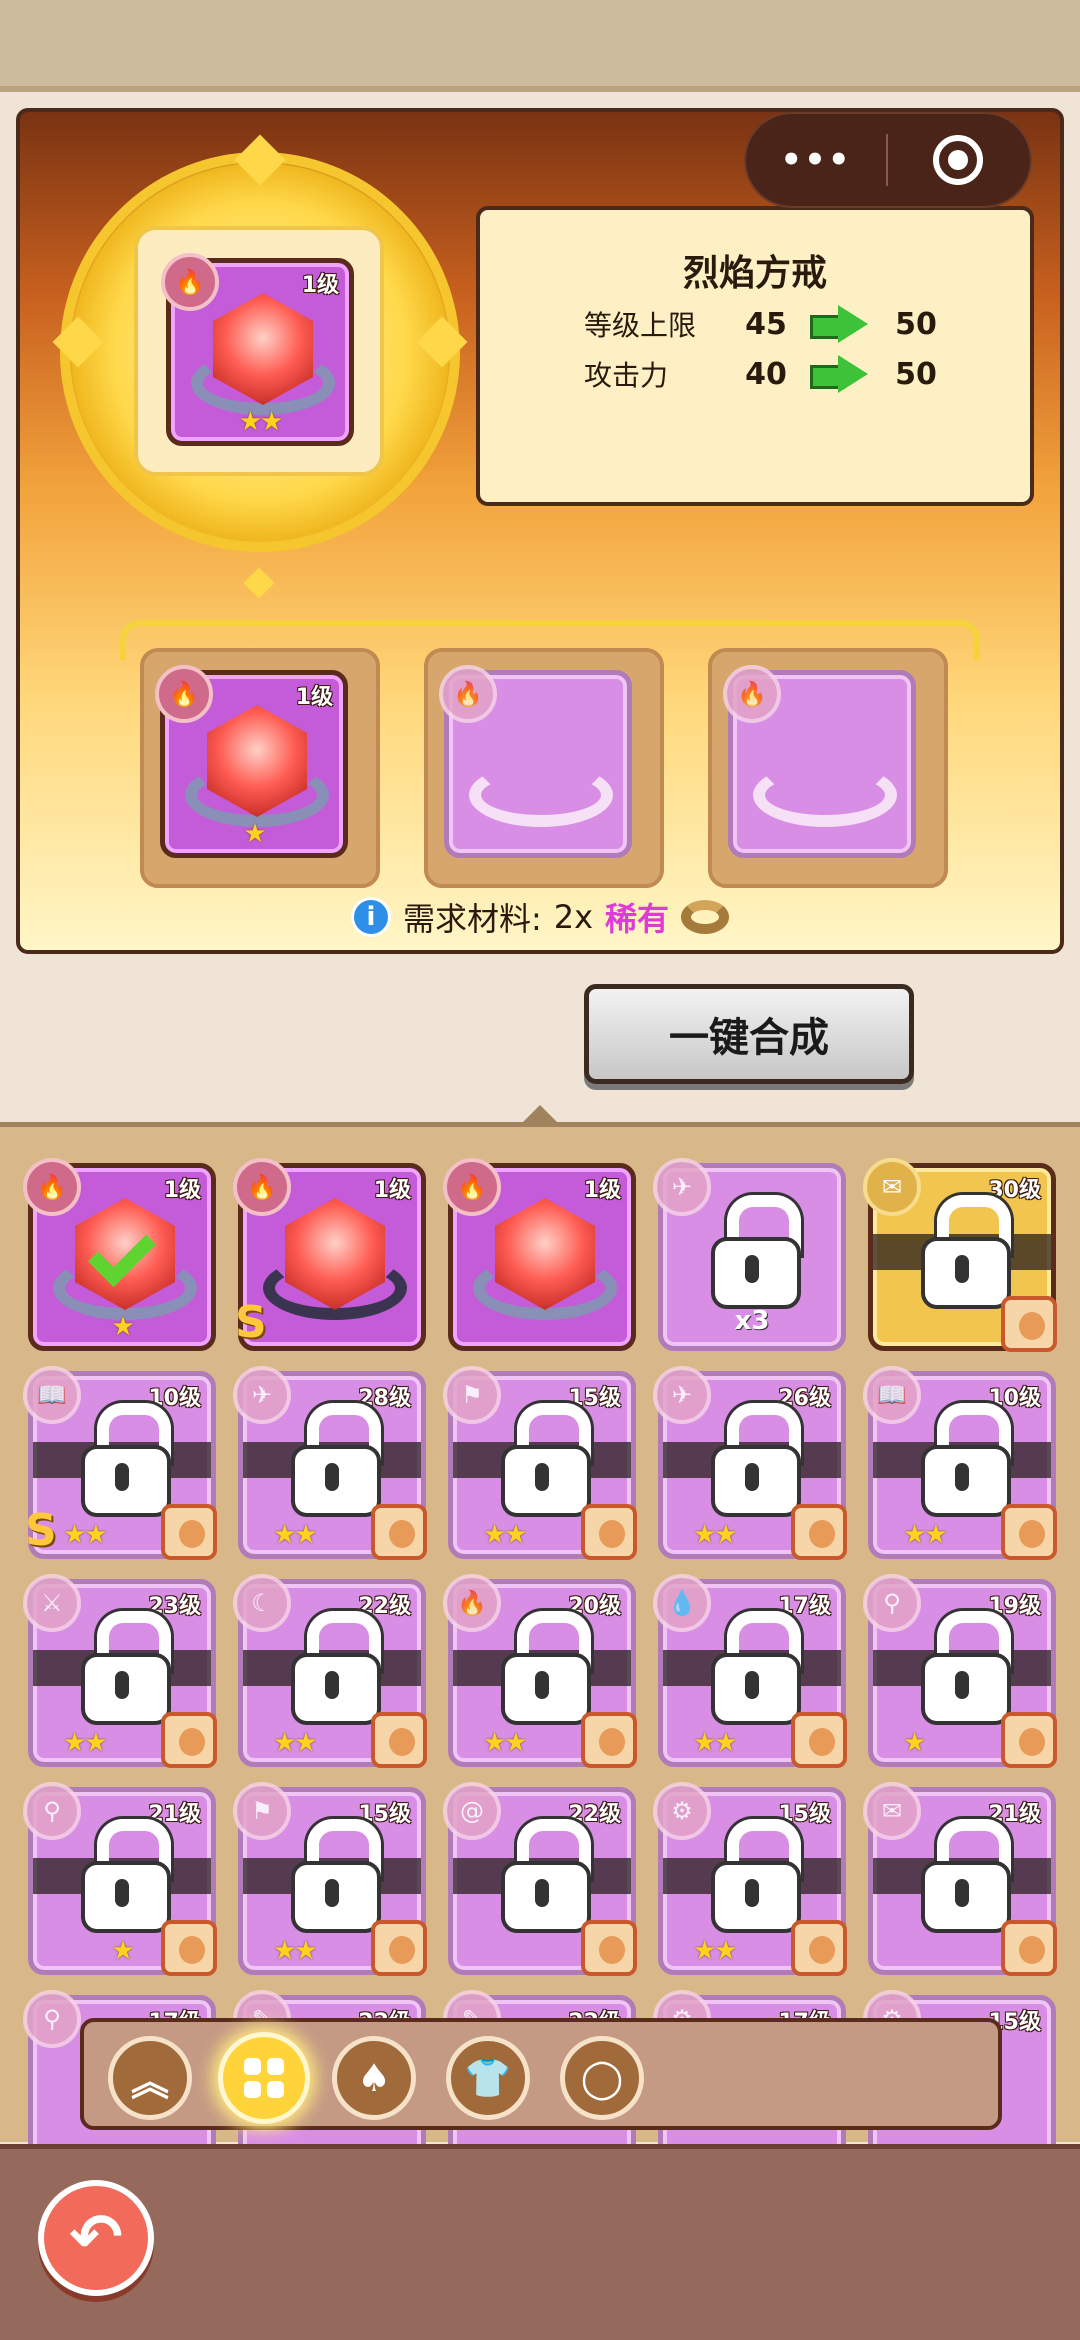 The width and height of the screenshot is (1080, 2340). What do you see at coordinates (749, 1034) in the screenshot?
I see `one-click-merge-button: 一键合成` at bounding box center [749, 1034].